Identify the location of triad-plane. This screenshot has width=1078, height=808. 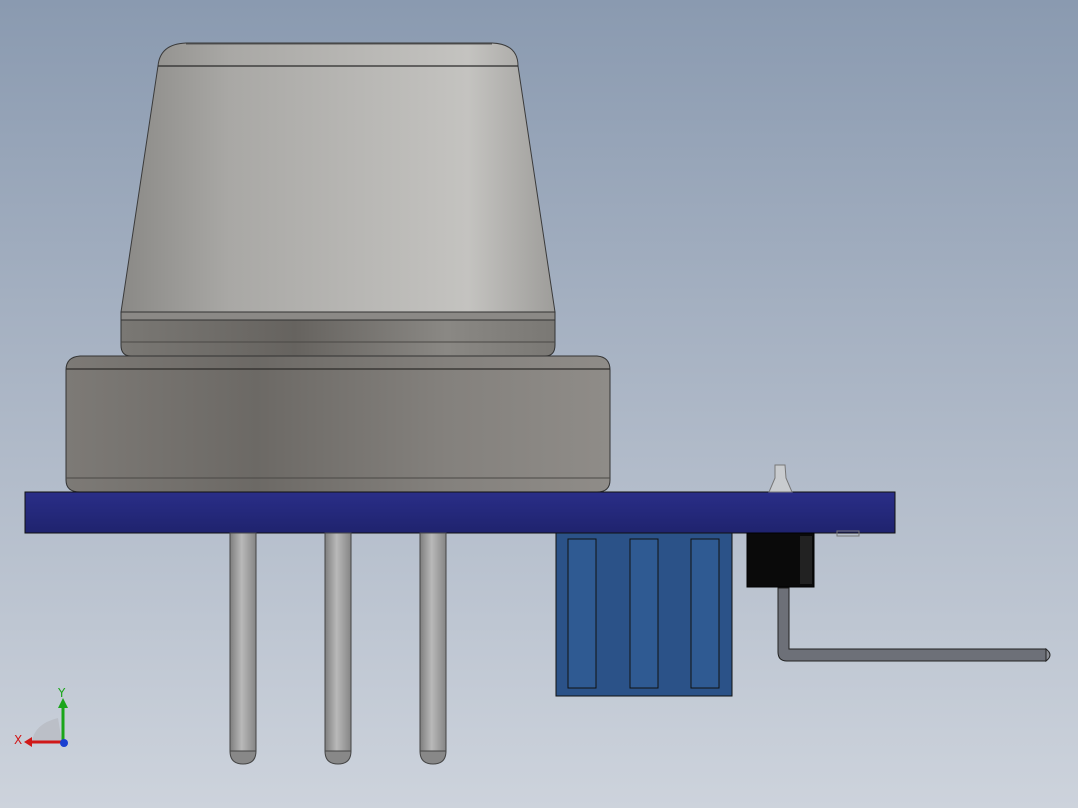
(47, 730).